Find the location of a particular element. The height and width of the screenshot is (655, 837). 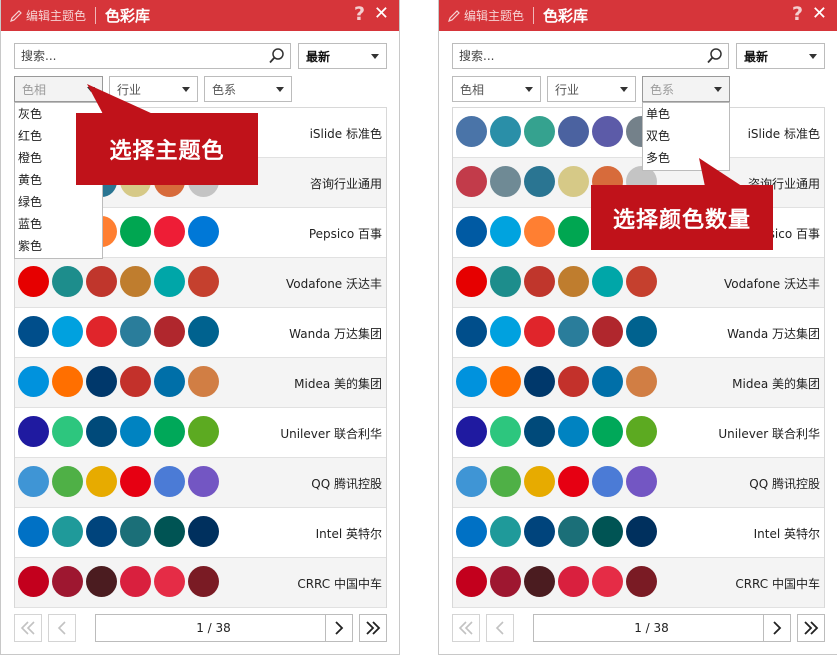

dropdown-option: 绿色 is located at coordinates (58, 202).